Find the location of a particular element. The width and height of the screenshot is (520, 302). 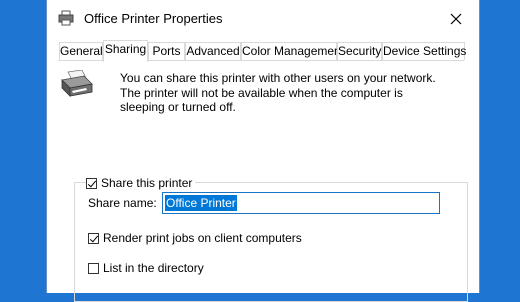

close-icon is located at coordinates (456, 19).